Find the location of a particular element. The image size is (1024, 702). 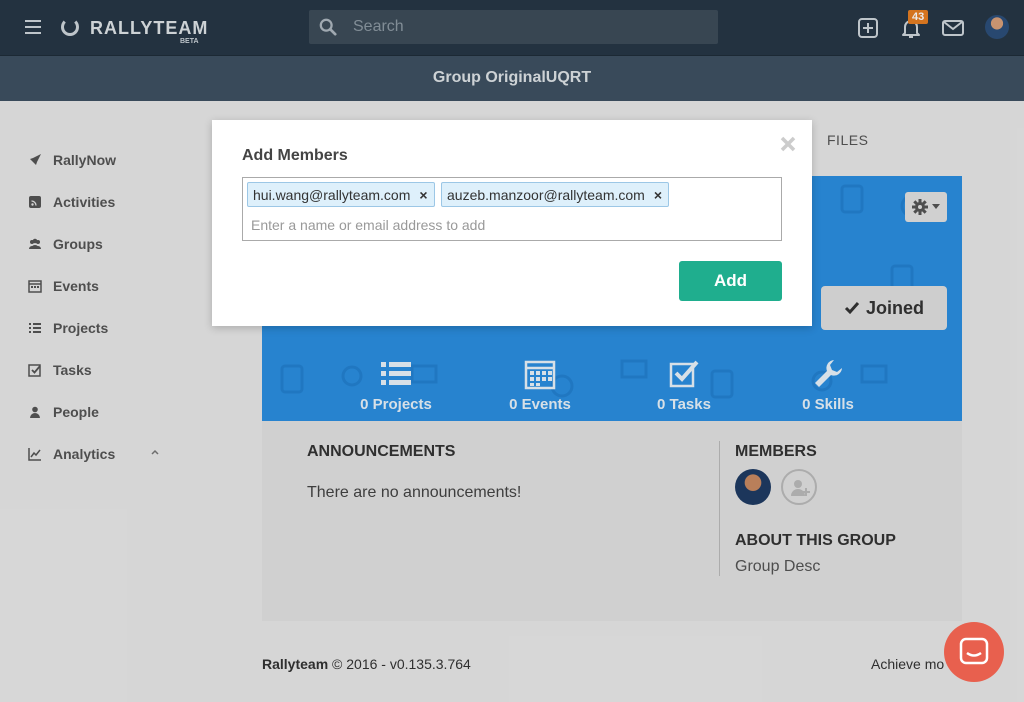

add-button: Add is located at coordinates (730, 281).